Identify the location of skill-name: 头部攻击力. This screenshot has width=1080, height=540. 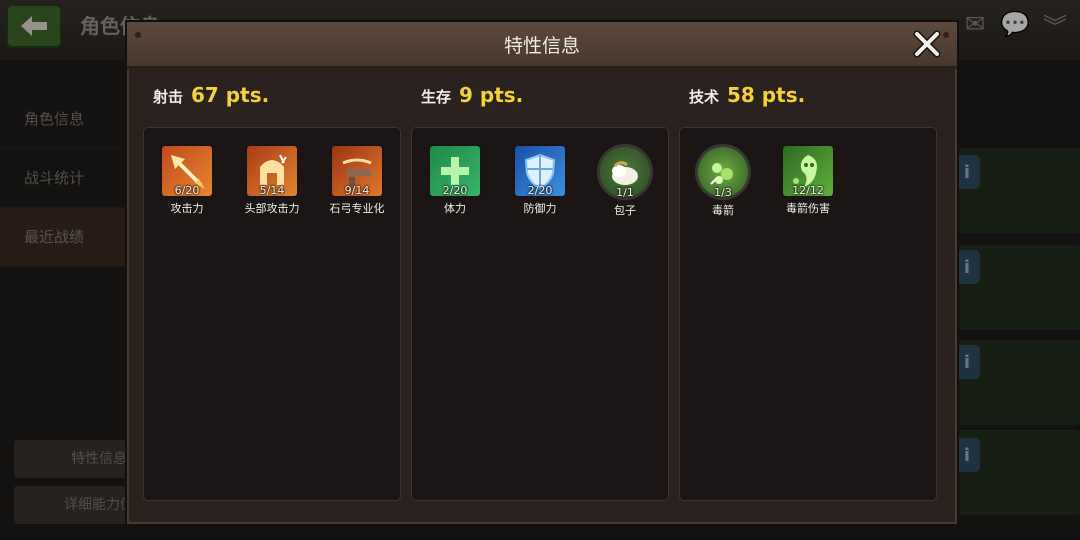
(272, 208).